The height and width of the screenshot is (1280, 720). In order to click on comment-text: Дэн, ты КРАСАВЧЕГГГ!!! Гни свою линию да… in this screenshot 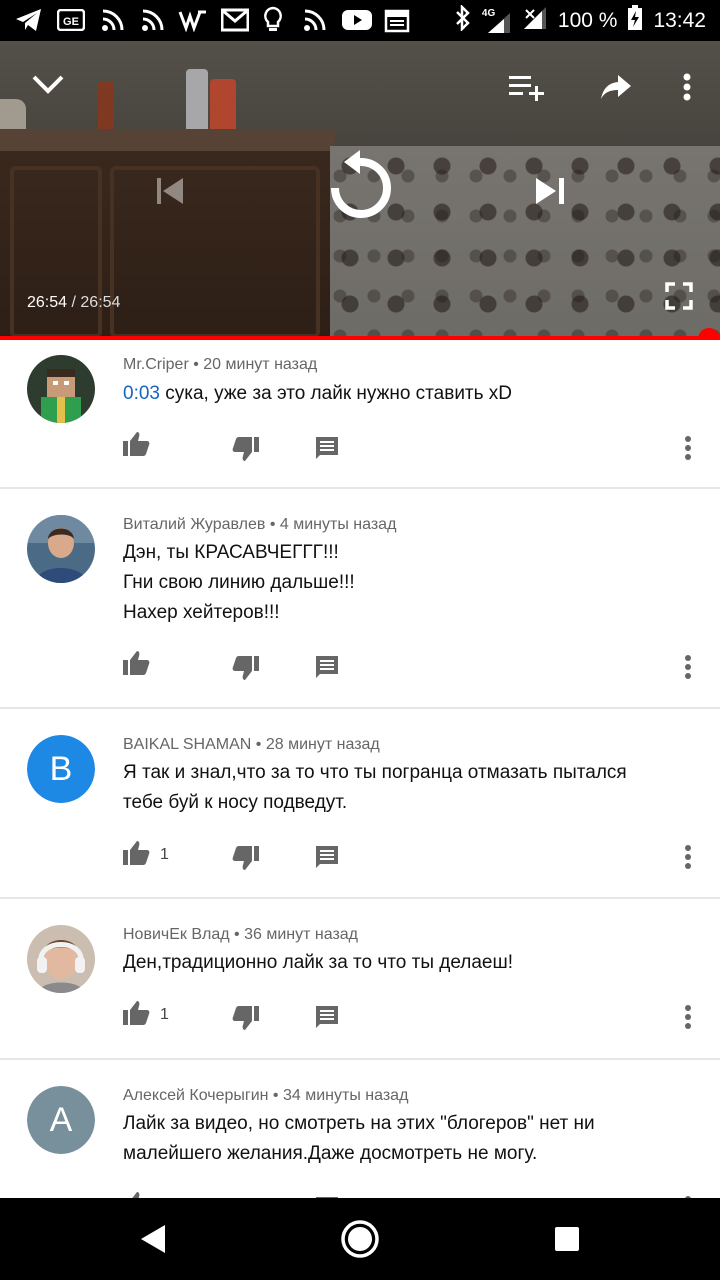, I will do `click(408, 583)`.